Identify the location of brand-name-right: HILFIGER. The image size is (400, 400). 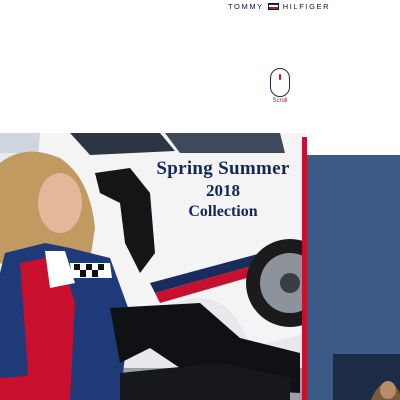
(306, 6).